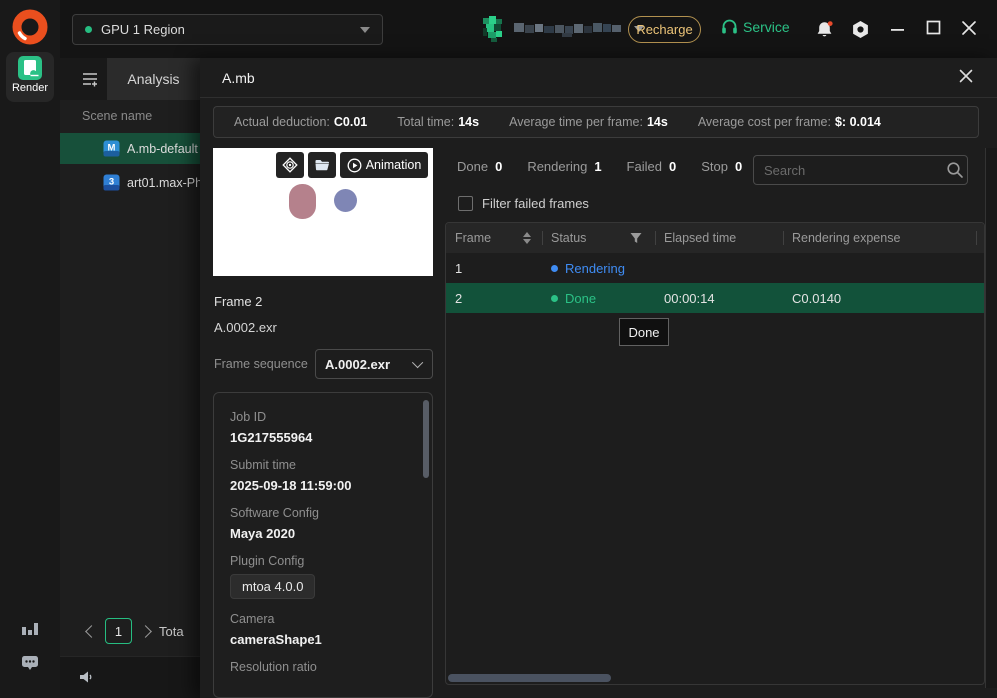  Describe the element at coordinates (145, 631) in the screenshot. I see `next-page-icon` at that location.